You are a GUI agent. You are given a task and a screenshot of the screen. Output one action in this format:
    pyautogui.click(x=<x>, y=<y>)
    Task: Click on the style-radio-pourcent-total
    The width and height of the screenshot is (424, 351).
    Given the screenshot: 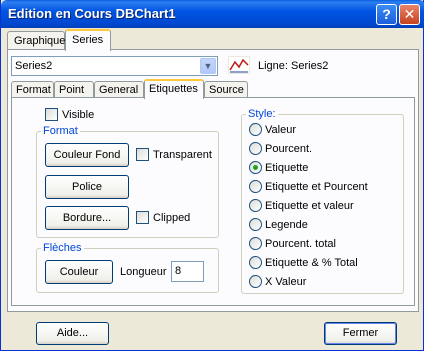 What is the action you would take?
    pyautogui.click(x=255, y=243)
    